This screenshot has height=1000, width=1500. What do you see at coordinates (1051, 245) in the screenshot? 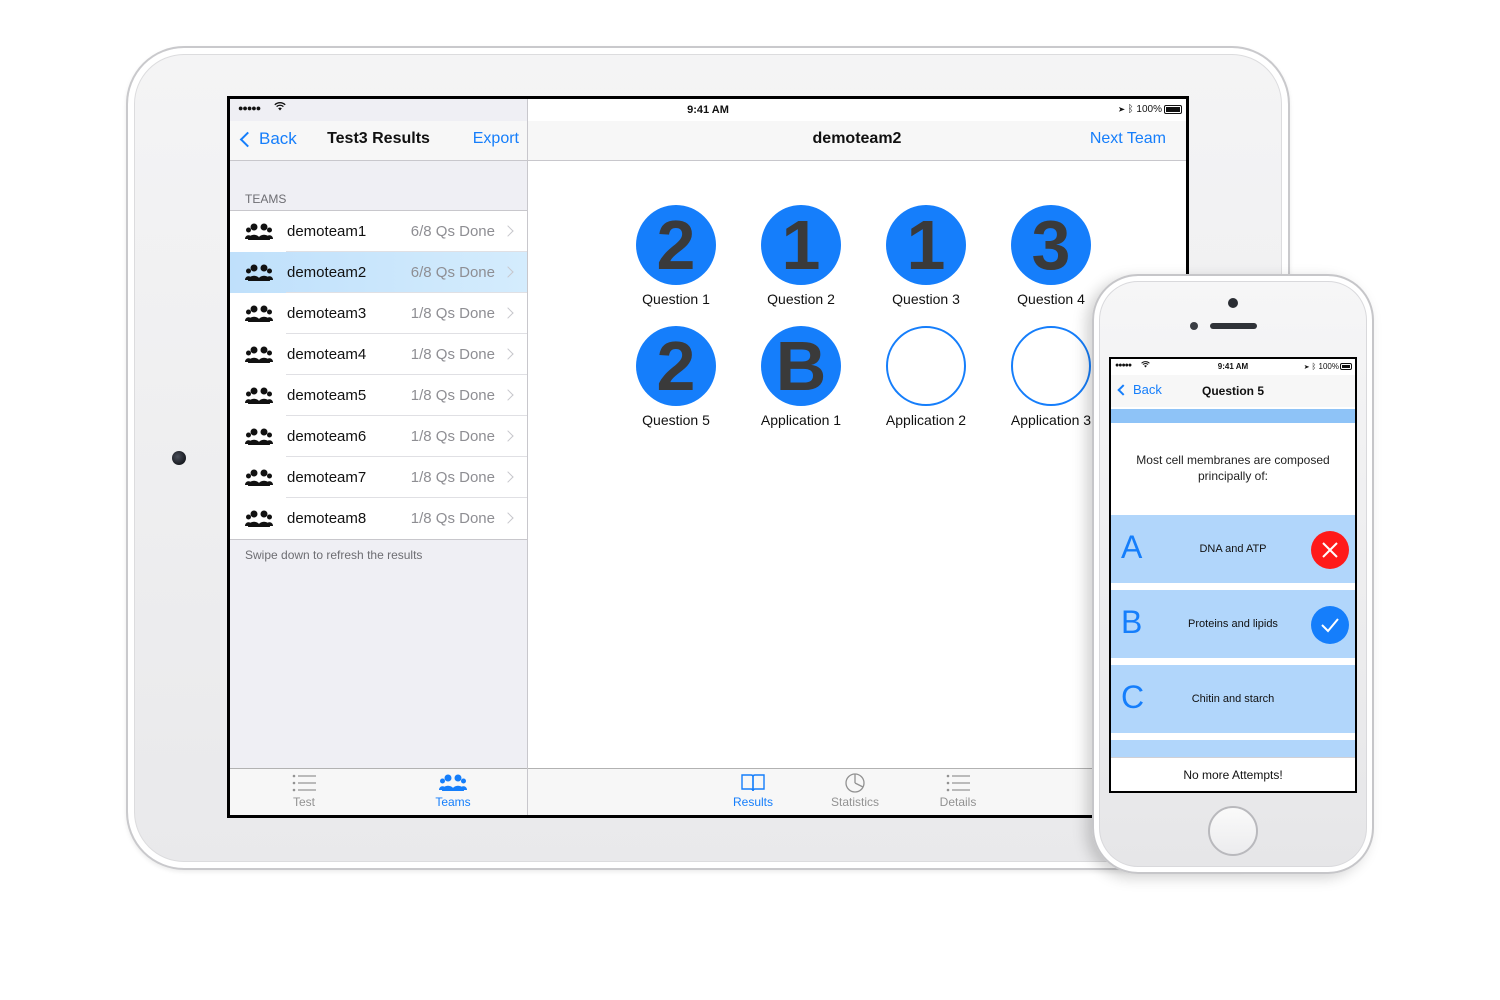
I see `result-circle: 3` at bounding box center [1051, 245].